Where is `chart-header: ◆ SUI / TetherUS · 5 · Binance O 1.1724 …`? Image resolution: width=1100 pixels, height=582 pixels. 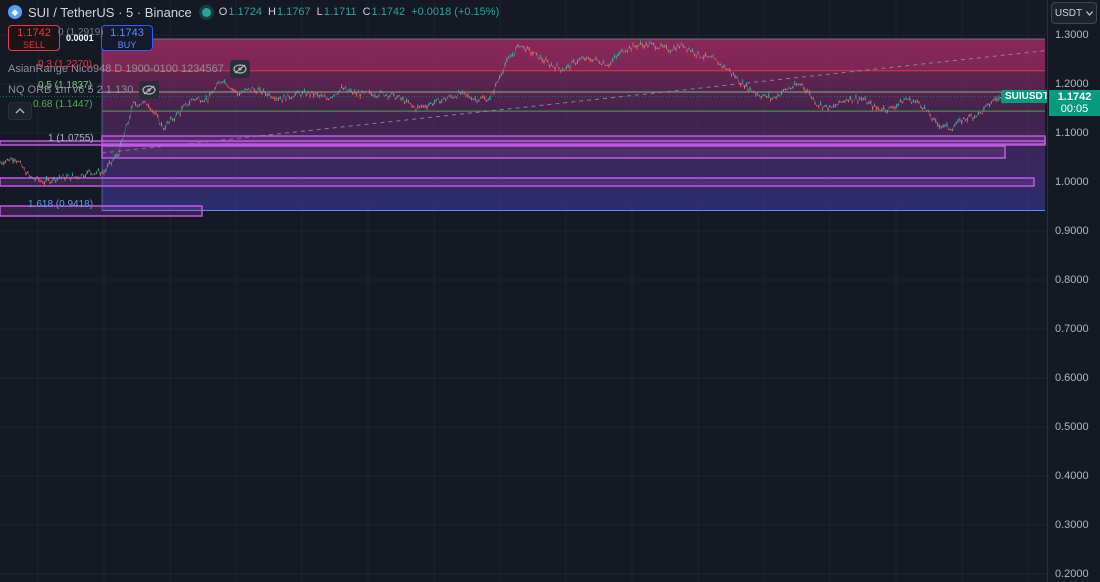 chart-header: ◆ SUI / TetherUS · 5 · Binance O 1.1724 … is located at coordinates (252, 12).